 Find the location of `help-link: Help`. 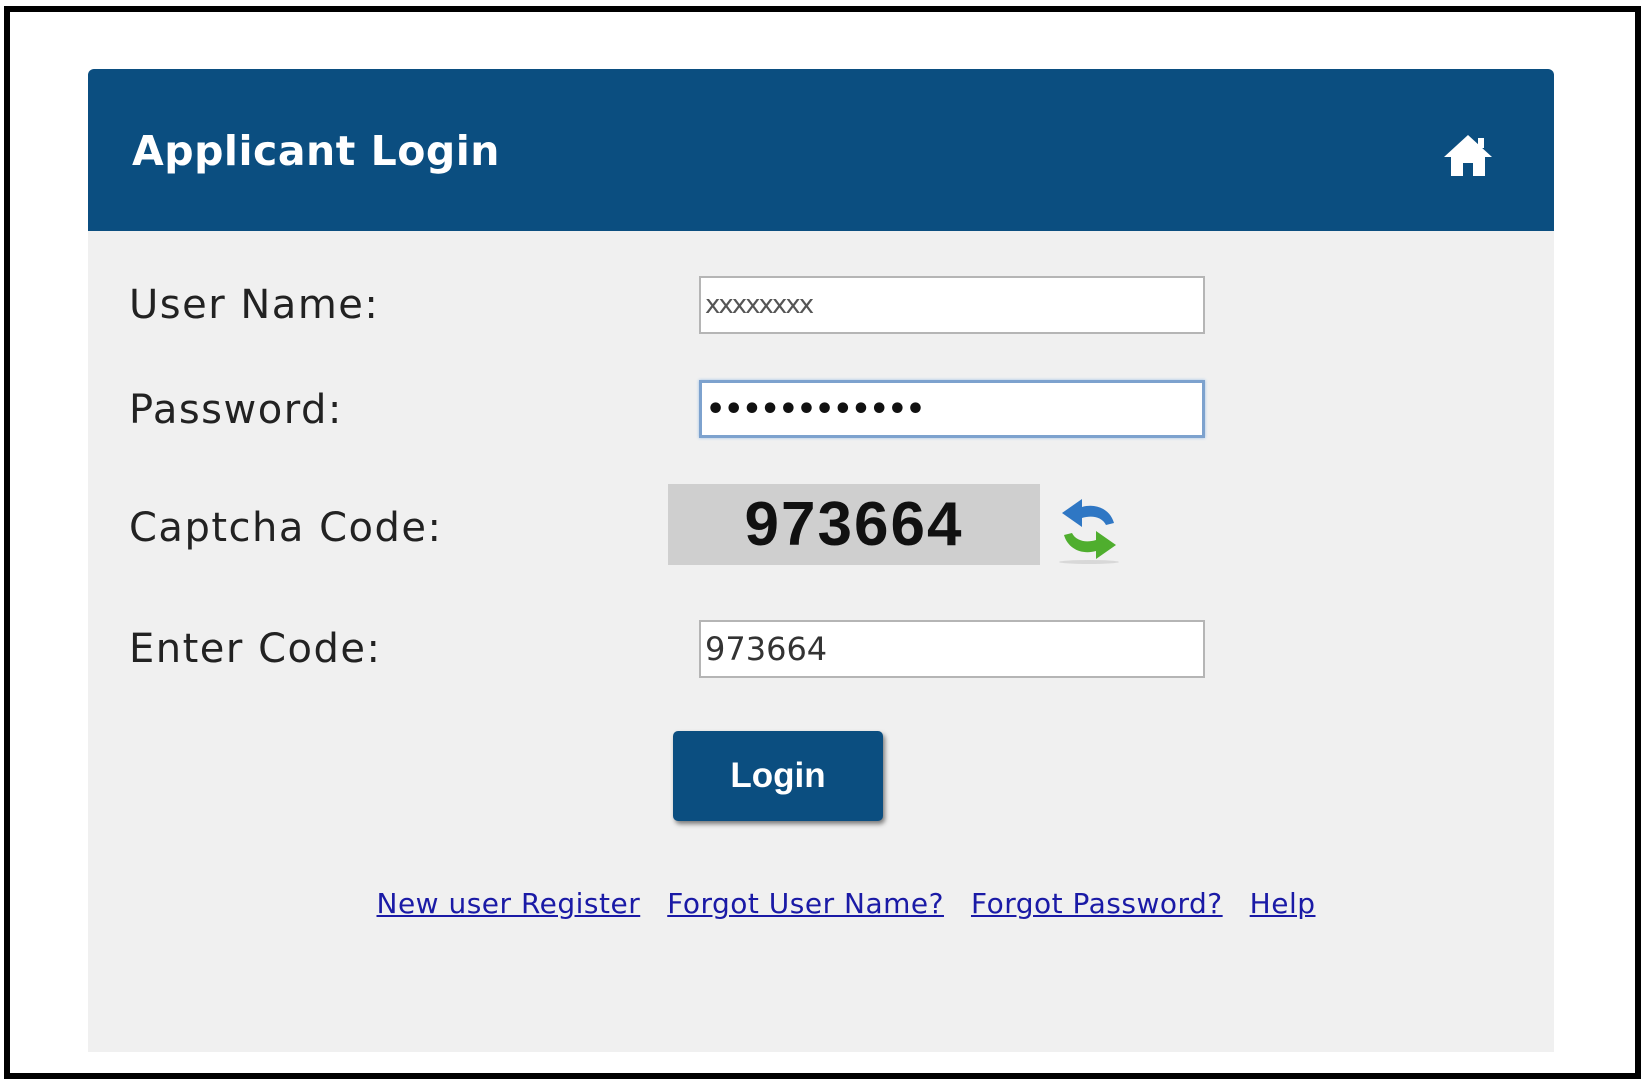

help-link: Help is located at coordinates (1283, 903).